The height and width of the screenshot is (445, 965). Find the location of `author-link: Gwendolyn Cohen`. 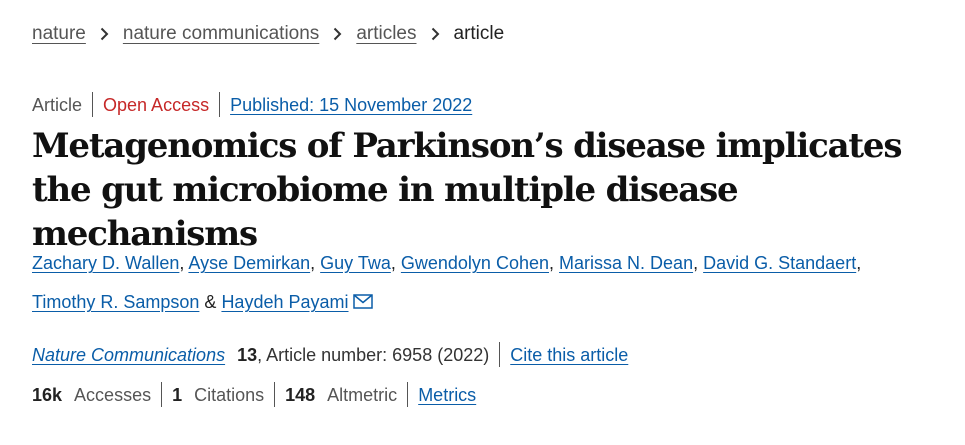

author-link: Gwendolyn Cohen is located at coordinates (475, 263).